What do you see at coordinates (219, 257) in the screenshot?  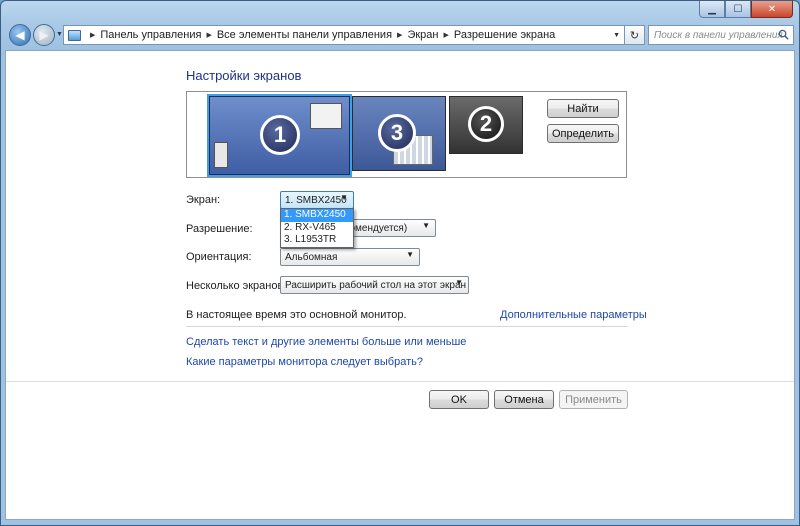 I see `orientation-label: Ориентация:` at bounding box center [219, 257].